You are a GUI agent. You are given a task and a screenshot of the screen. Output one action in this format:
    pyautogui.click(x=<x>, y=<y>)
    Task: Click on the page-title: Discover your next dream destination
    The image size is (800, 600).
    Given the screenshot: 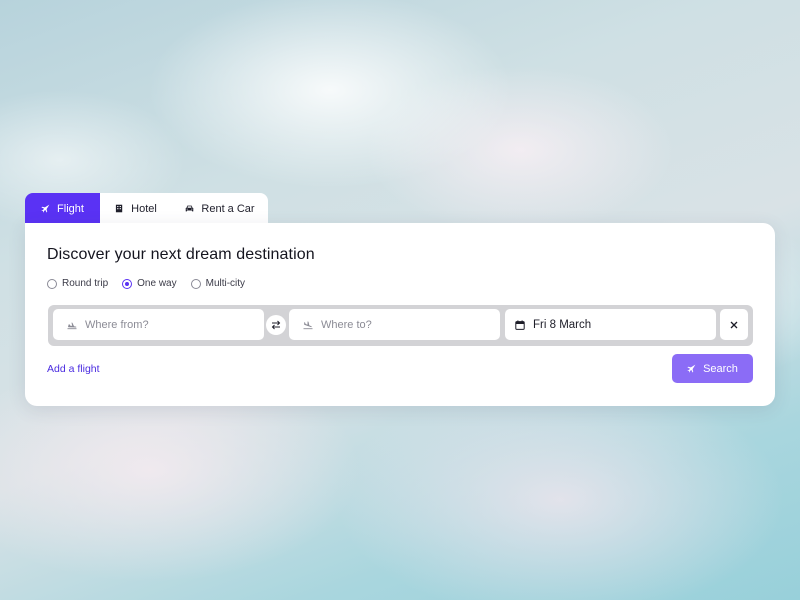 What is the action you would take?
    pyautogui.click(x=181, y=255)
    